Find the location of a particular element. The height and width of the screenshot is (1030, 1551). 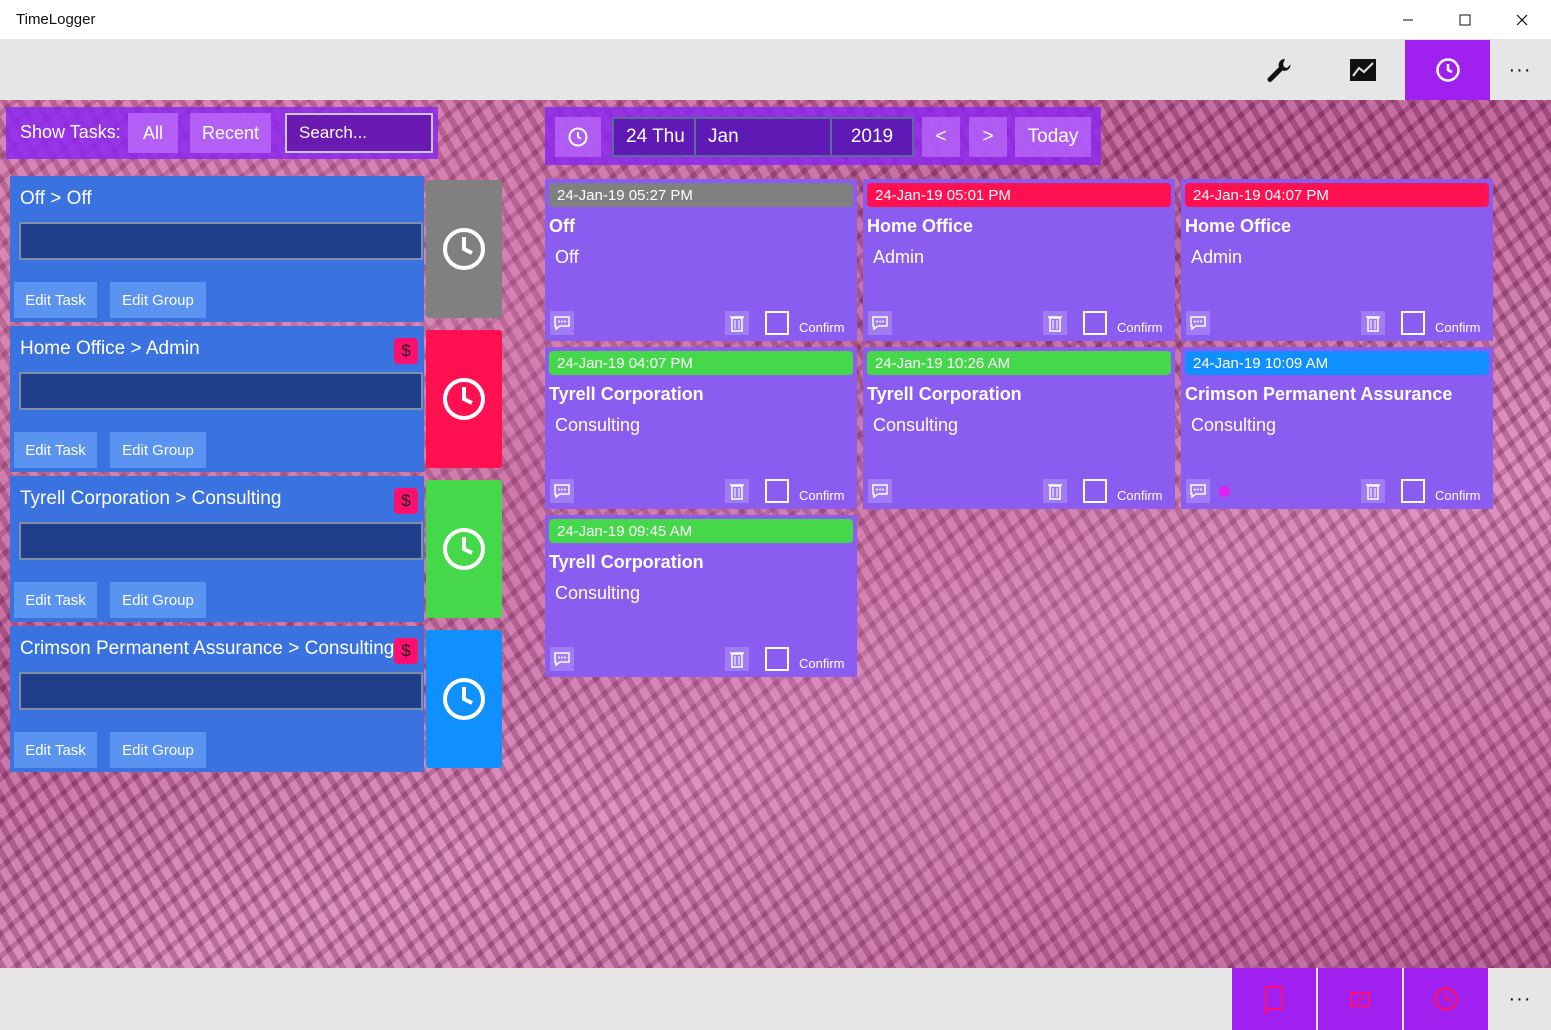

entry-task: Admin is located at coordinates (1217, 257).